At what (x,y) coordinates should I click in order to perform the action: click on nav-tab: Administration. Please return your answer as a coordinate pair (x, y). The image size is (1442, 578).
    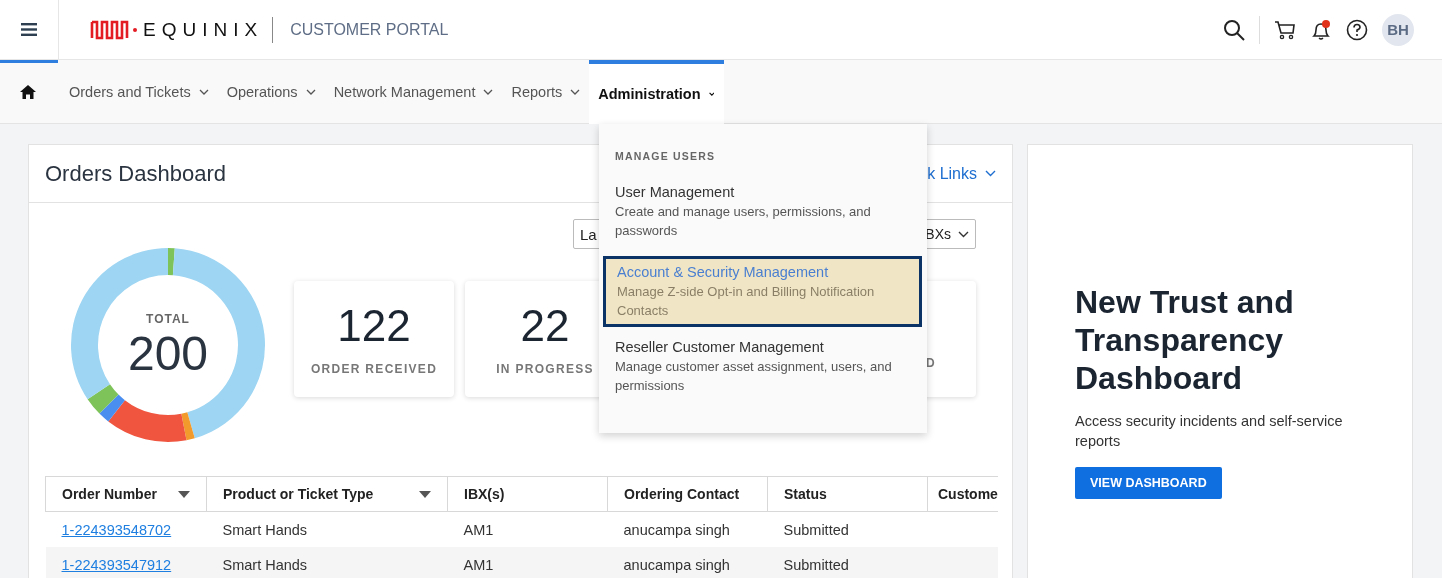
    Looking at the image, I should click on (657, 91).